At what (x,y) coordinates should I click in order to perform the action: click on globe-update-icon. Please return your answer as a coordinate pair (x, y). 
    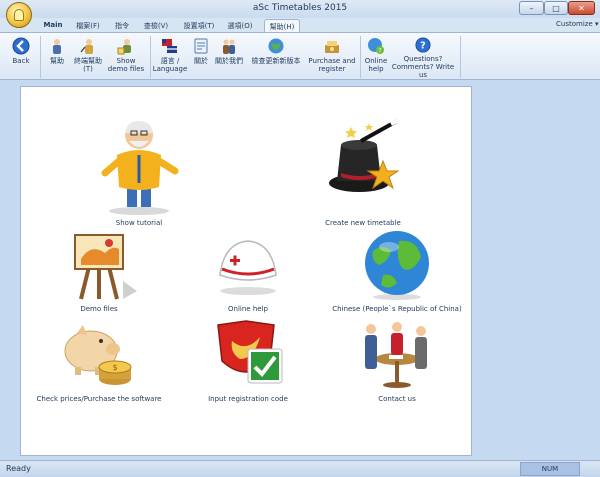
    Looking at the image, I should click on (276, 46).